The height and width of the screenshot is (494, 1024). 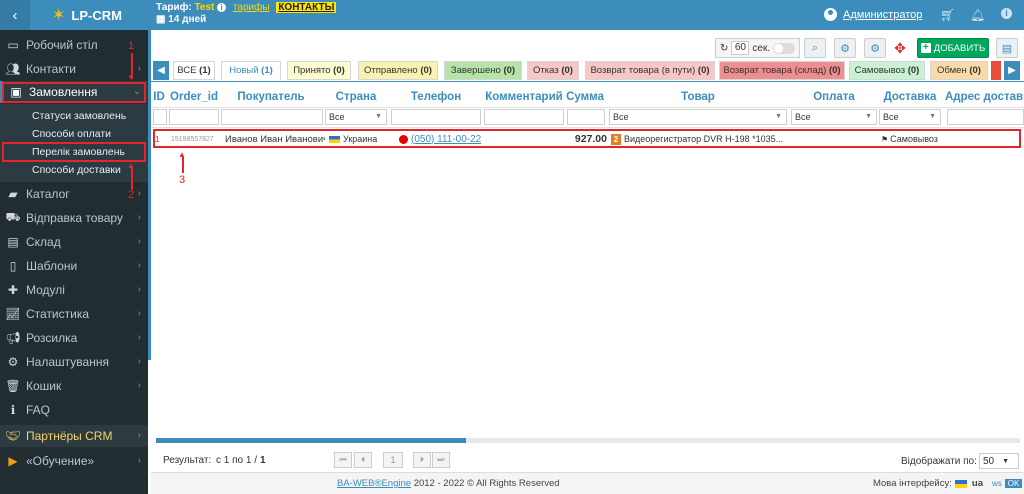 What do you see at coordinates (758, 48) in the screenshot?
I see `auto-refresh-control: ↻ 60 сек.` at bounding box center [758, 48].